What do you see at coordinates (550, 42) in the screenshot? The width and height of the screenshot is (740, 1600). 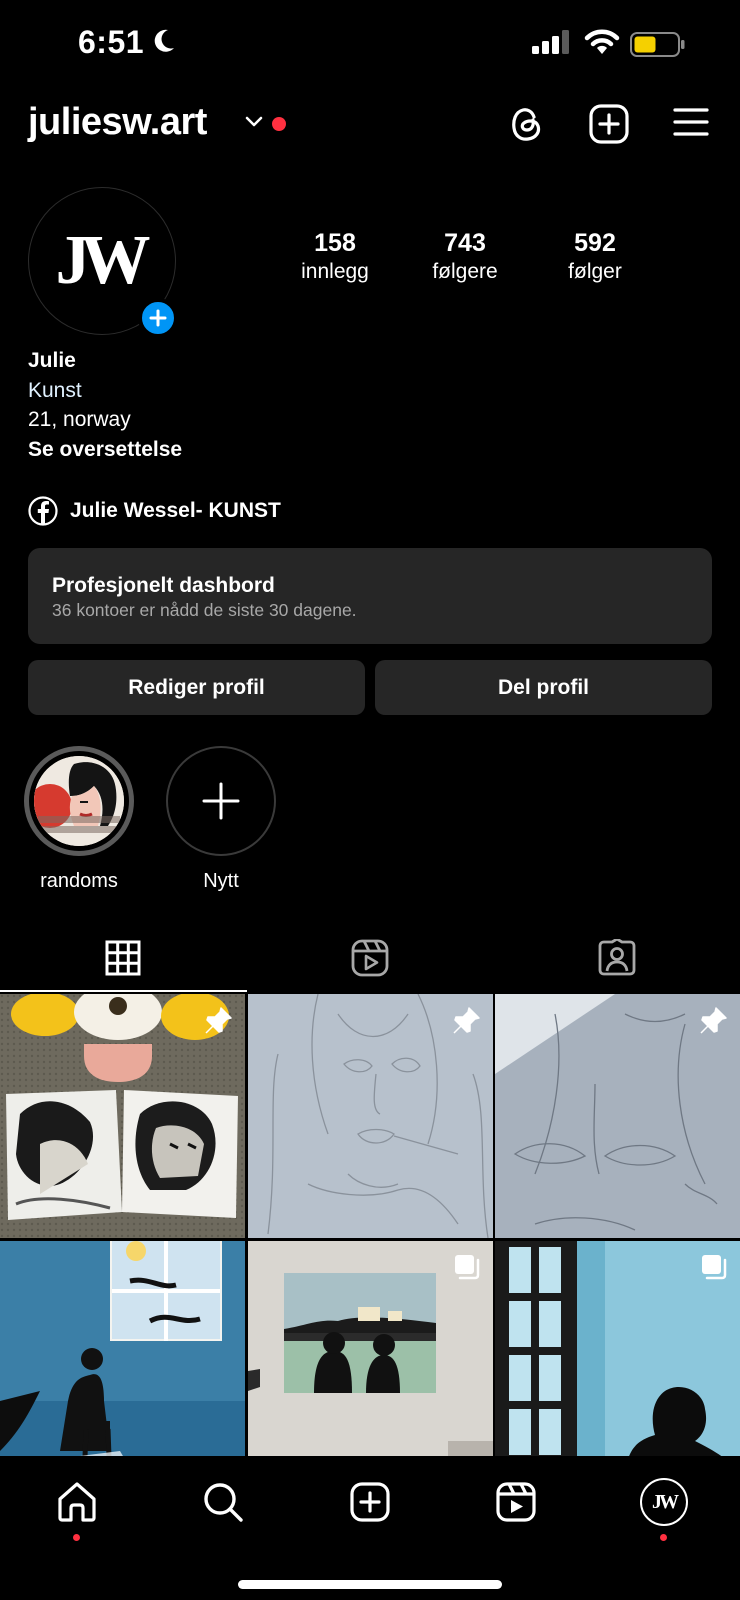 I see `cellular-signal-icon` at bounding box center [550, 42].